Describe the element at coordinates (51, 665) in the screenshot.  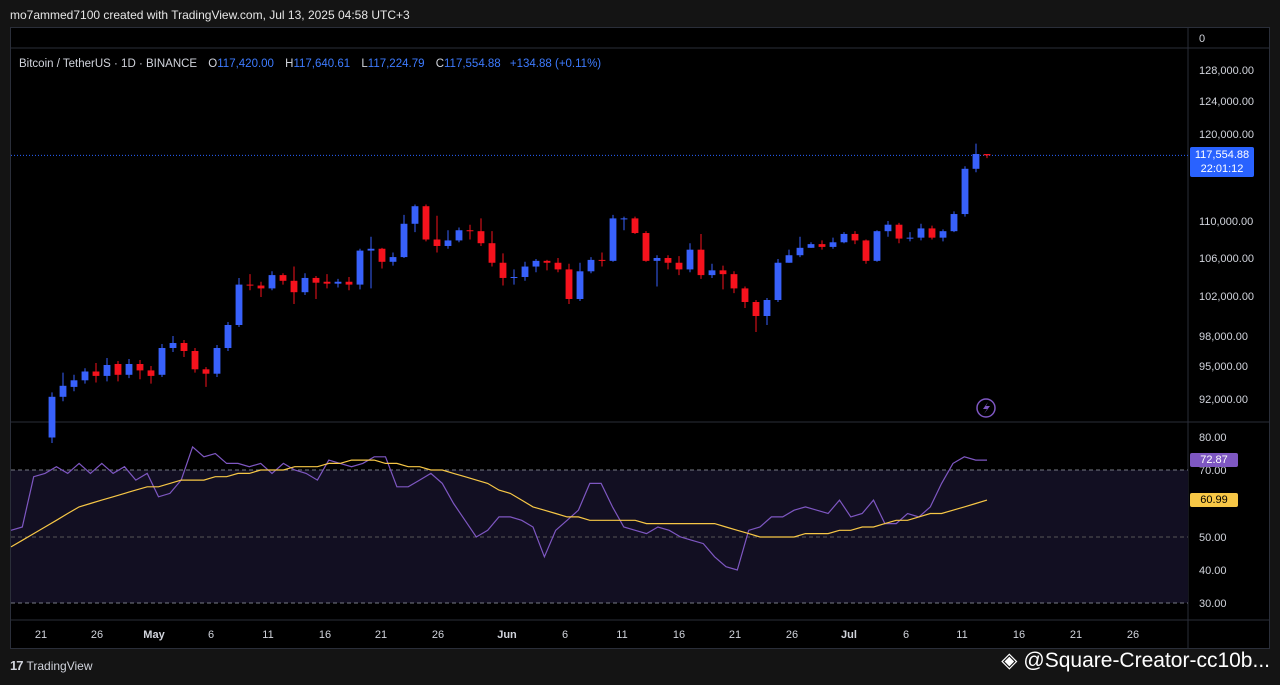
I see `tradingview-logo: 17 TradingView` at that location.